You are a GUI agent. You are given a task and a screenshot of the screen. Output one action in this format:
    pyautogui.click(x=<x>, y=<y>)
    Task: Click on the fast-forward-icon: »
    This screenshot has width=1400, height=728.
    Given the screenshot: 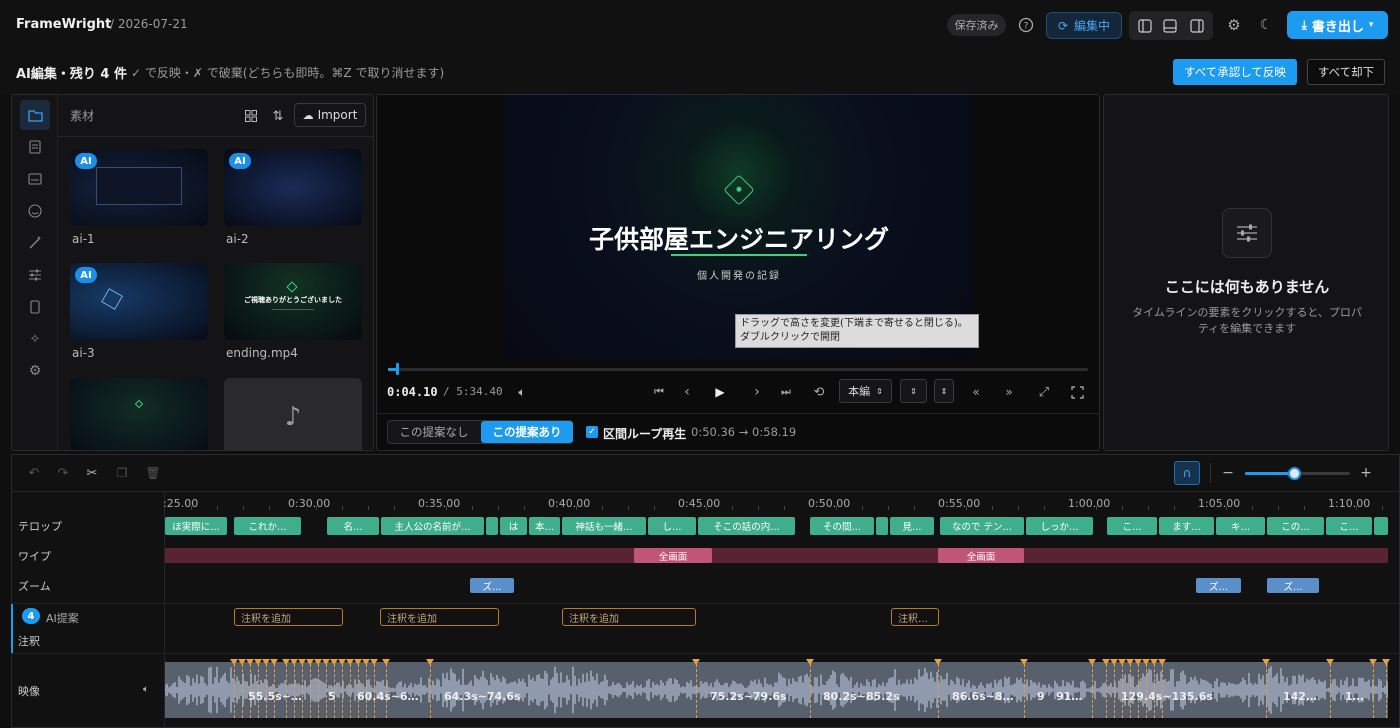 What is the action you would take?
    pyautogui.click(x=1009, y=392)
    